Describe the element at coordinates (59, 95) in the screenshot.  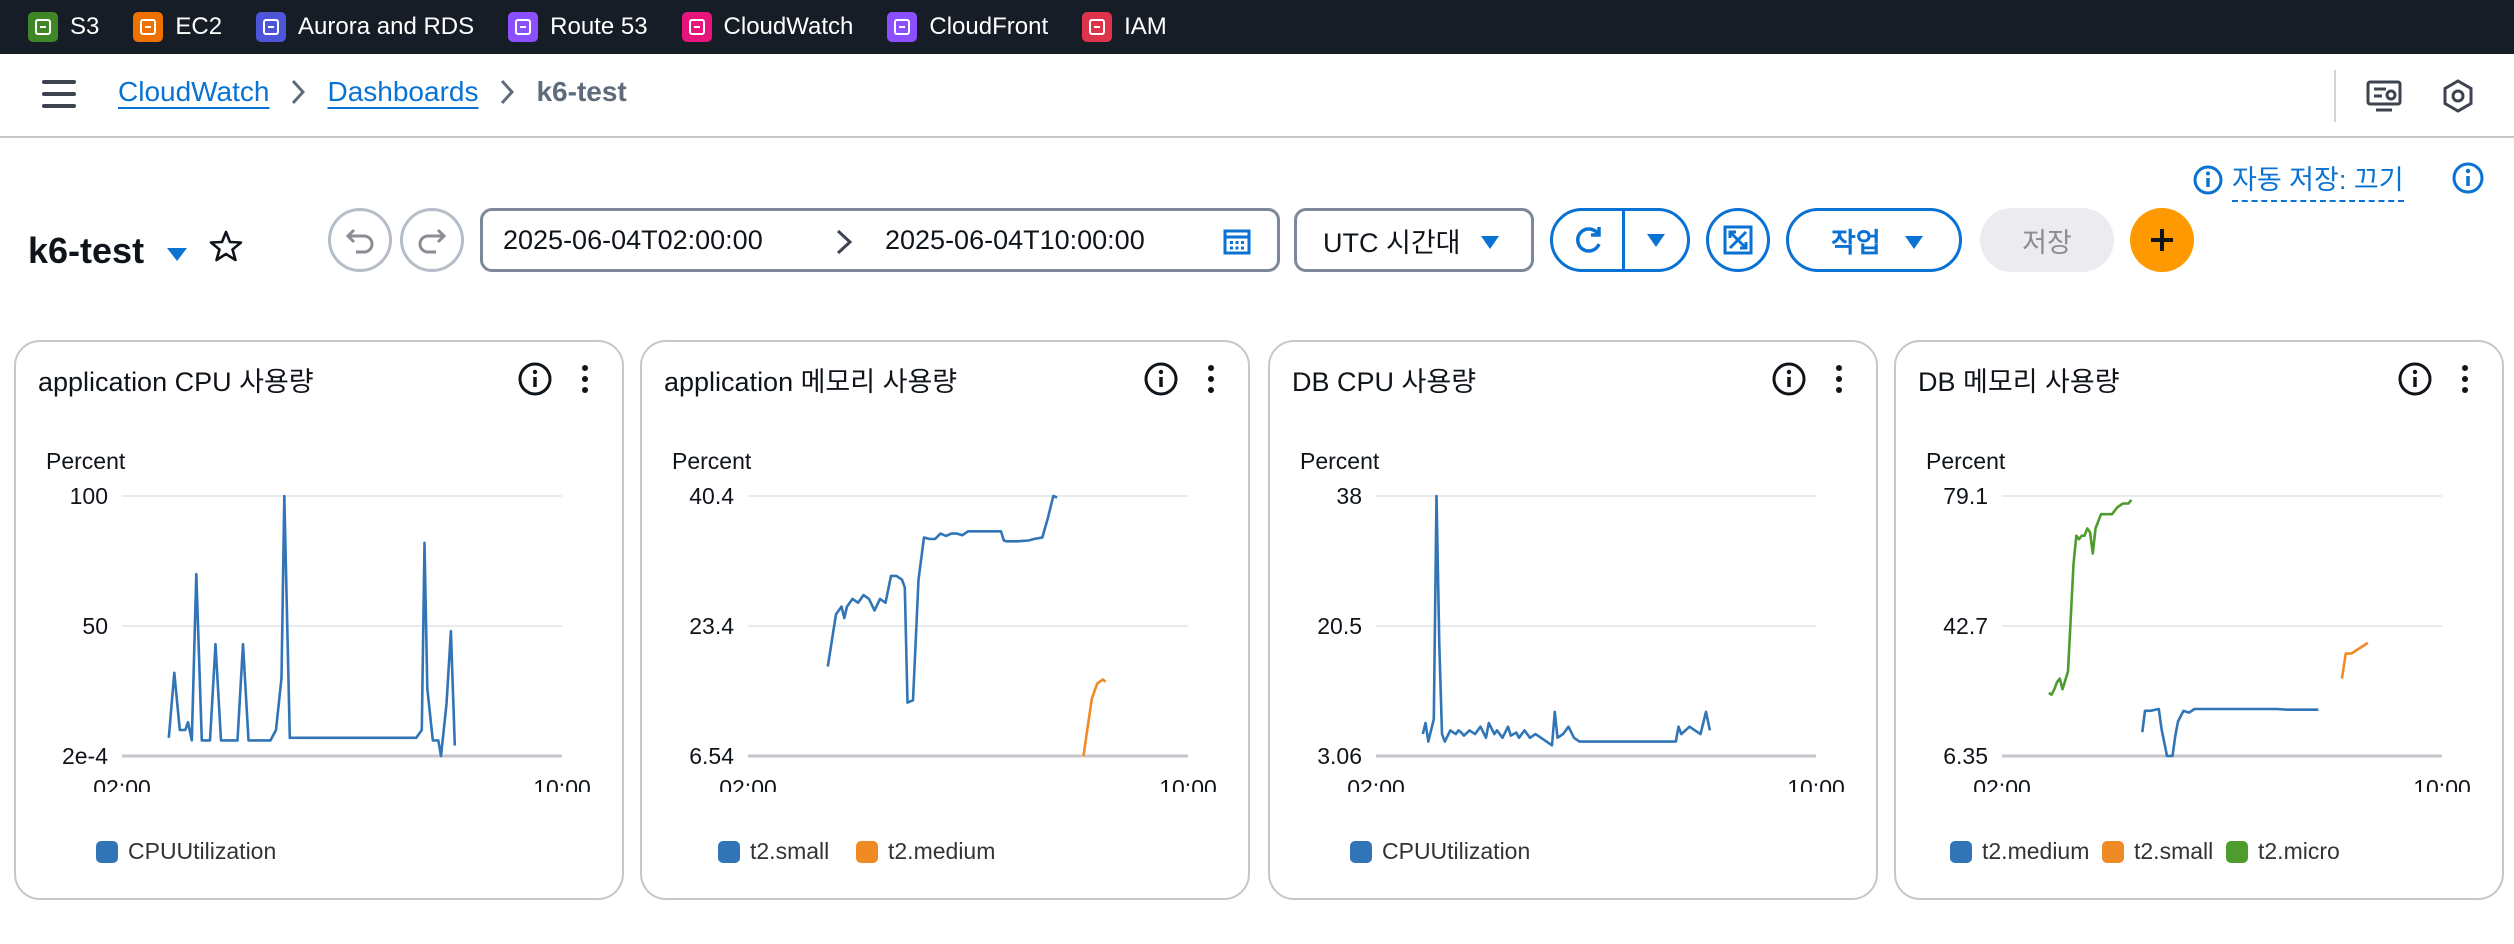
I see `hamburger-menu-icon` at that location.